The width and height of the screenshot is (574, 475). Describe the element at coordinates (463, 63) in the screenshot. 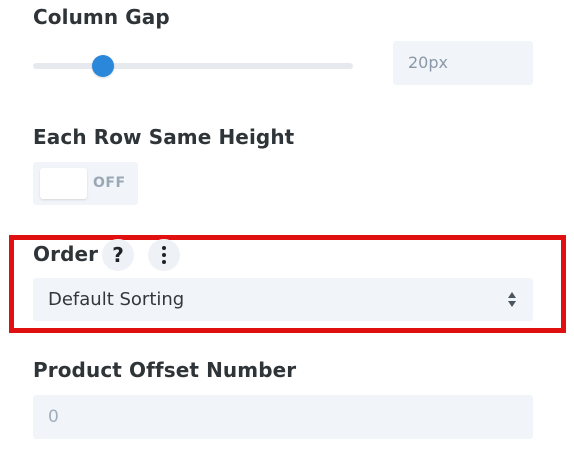

I see `column-gap-value-input: 20px` at that location.